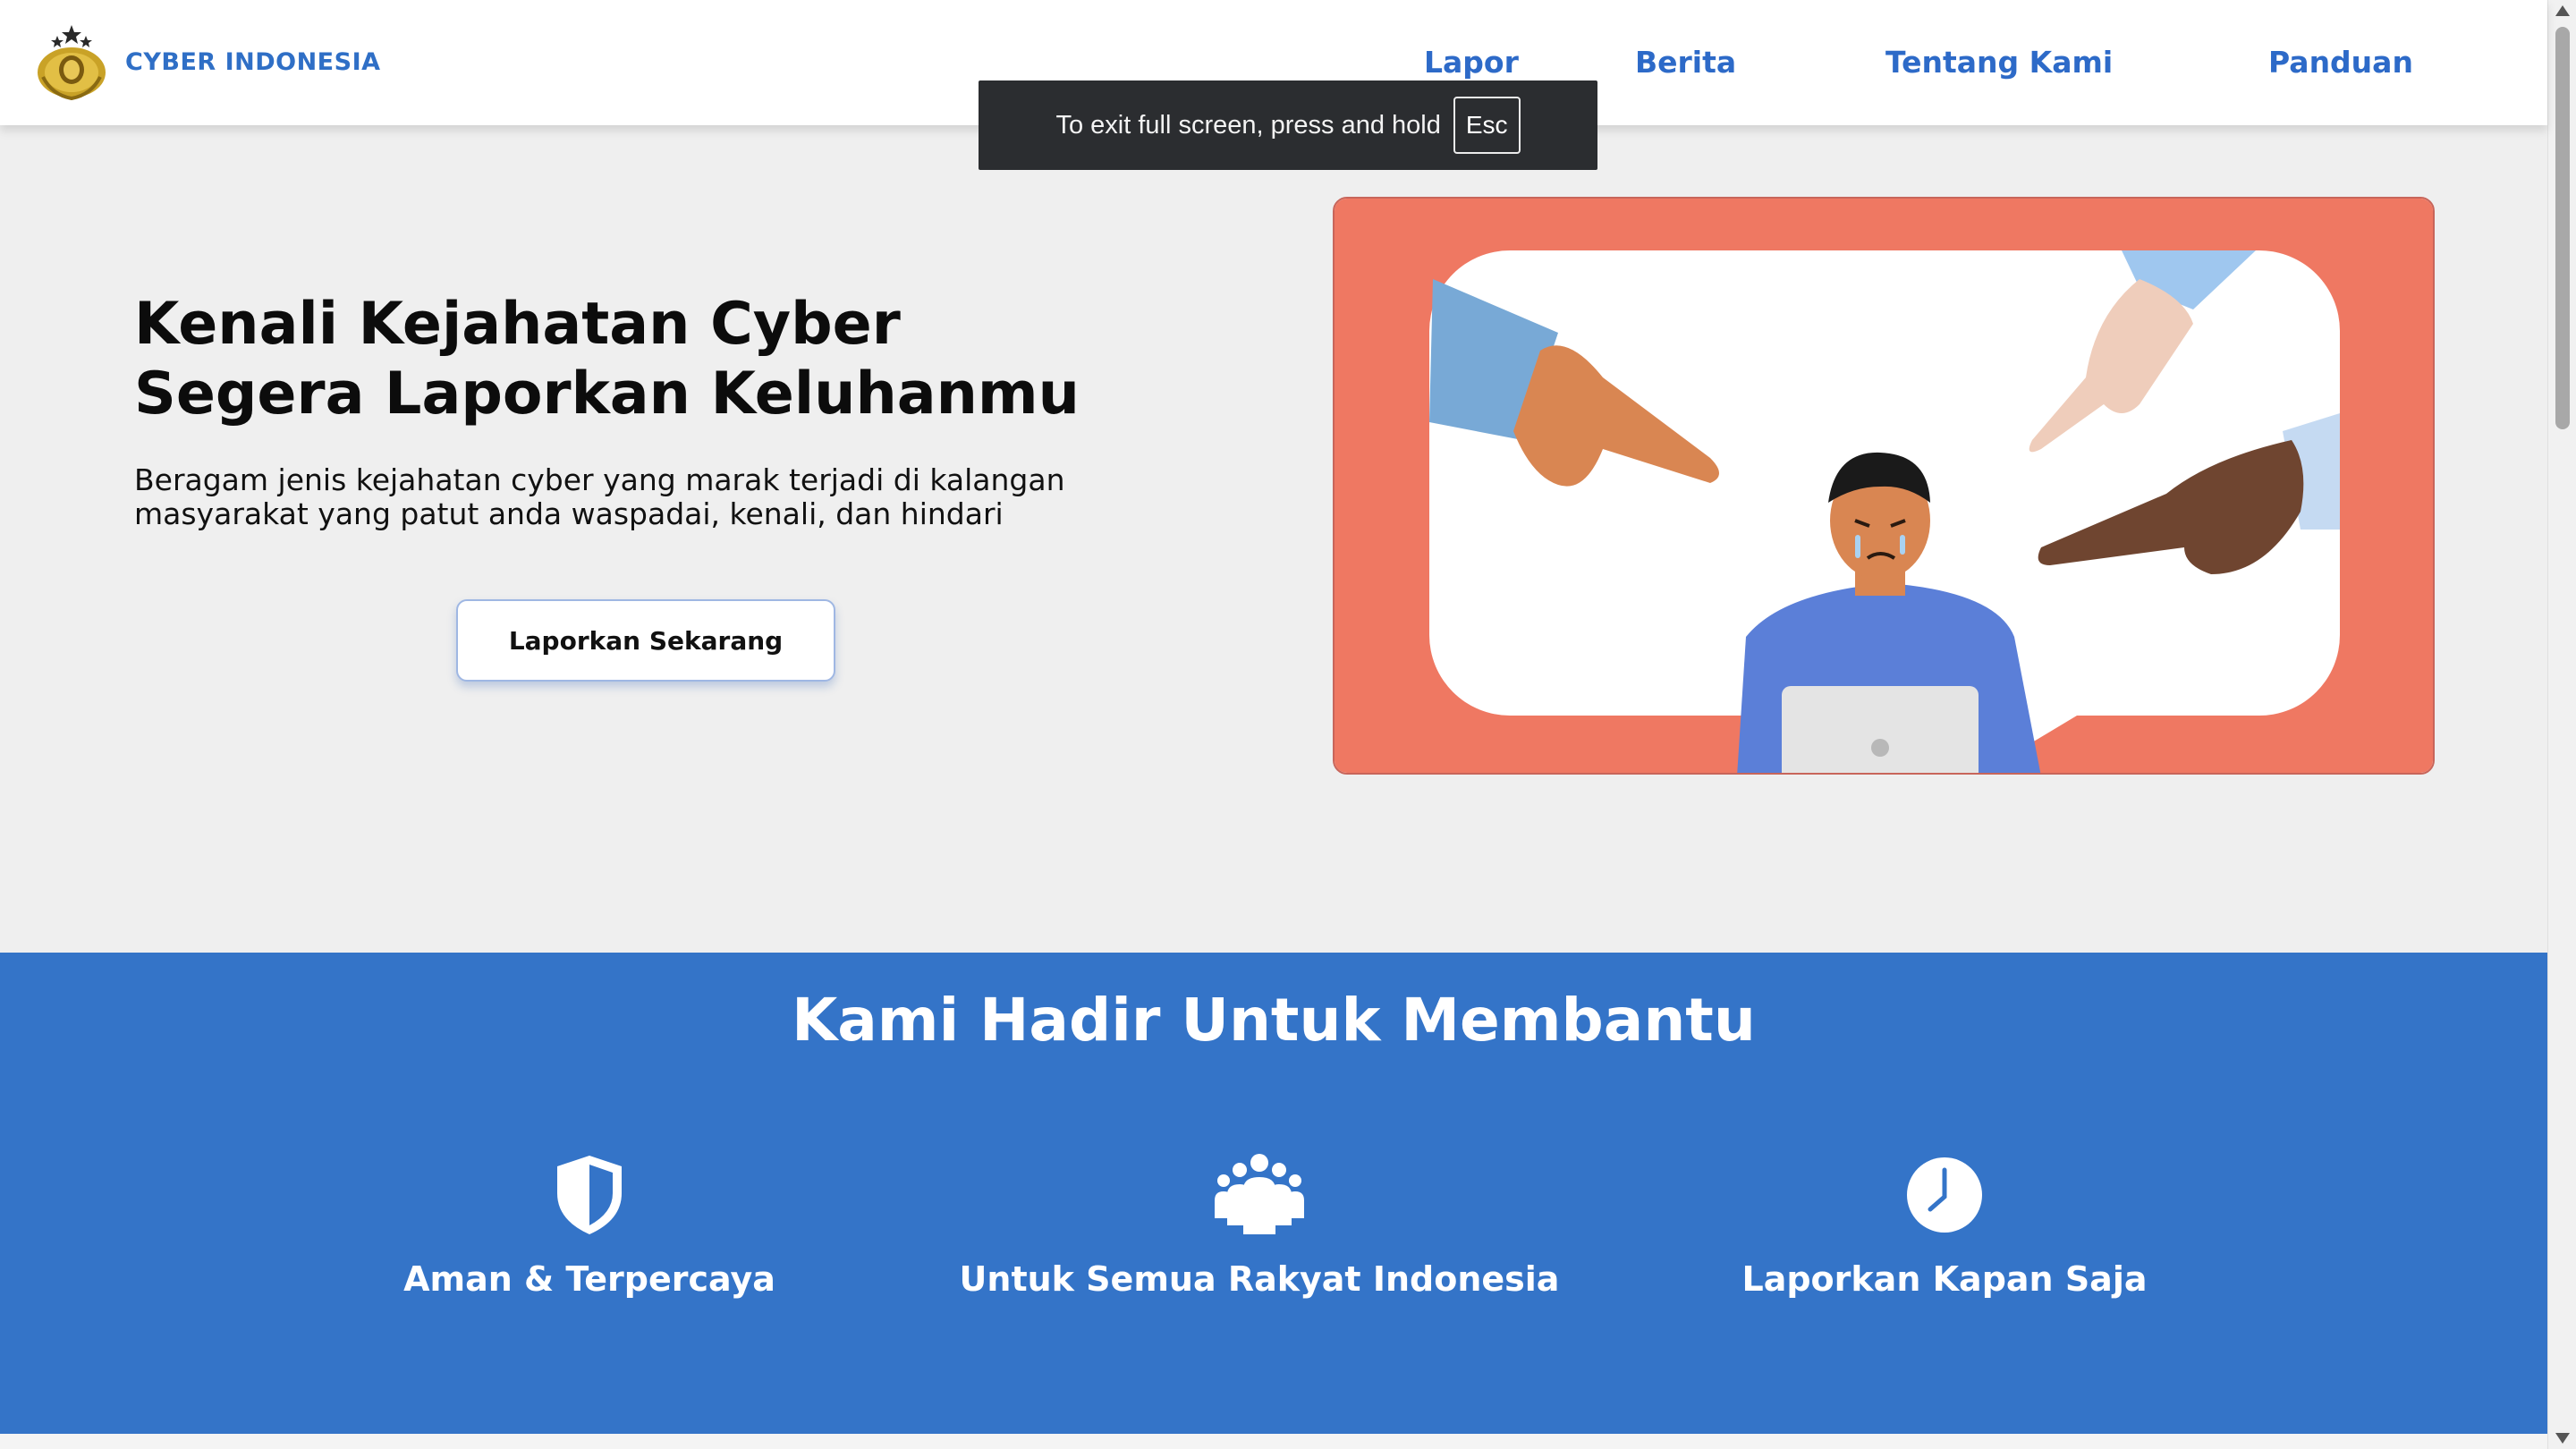 This screenshot has width=2576, height=1449. What do you see at coordinates (1487, 125) in the screenshot?
I see `esc-key-badge: Esc` at bounding box center [1487, 125].